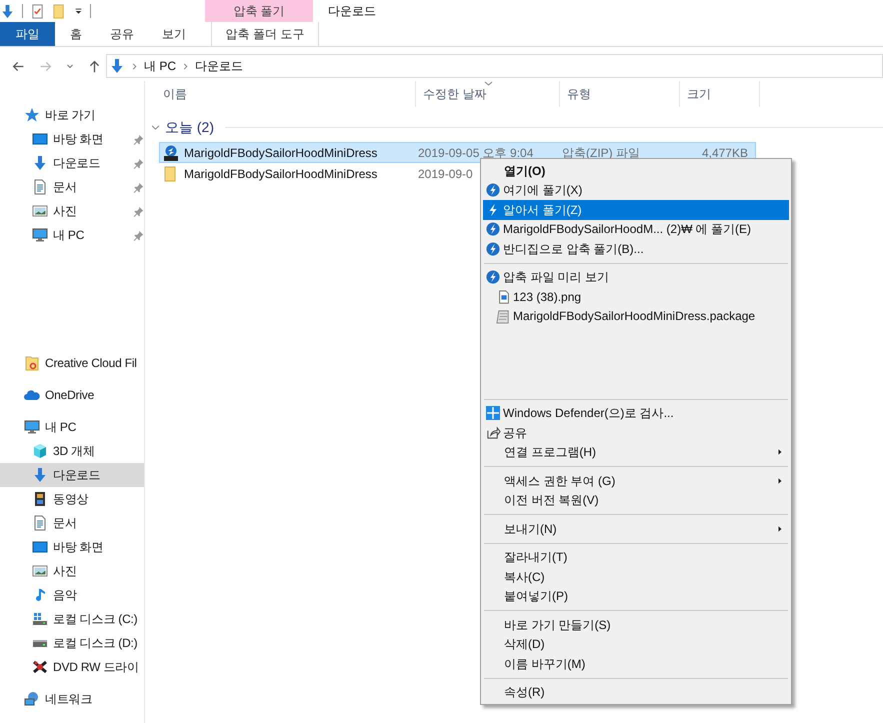 The image size is (883, 723). Describe the element at coordinates (94, 66) in the screenshot. I see `up-icon` at that location.